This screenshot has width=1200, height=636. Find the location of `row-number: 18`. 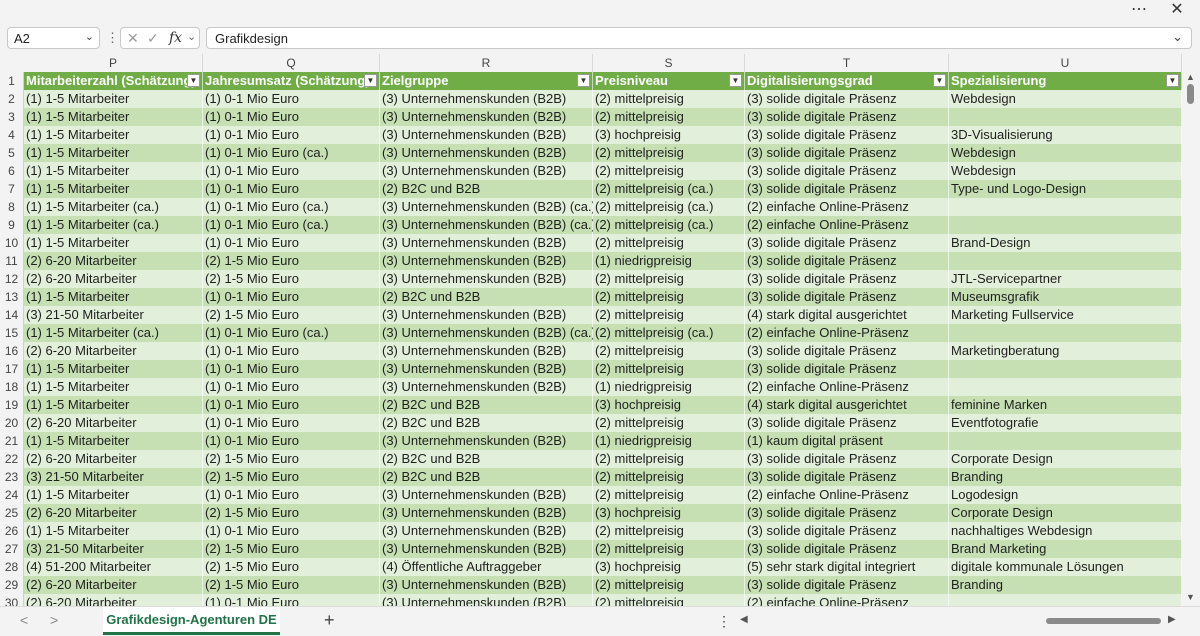

row-number: 18 is located at coordinates (12, 387).